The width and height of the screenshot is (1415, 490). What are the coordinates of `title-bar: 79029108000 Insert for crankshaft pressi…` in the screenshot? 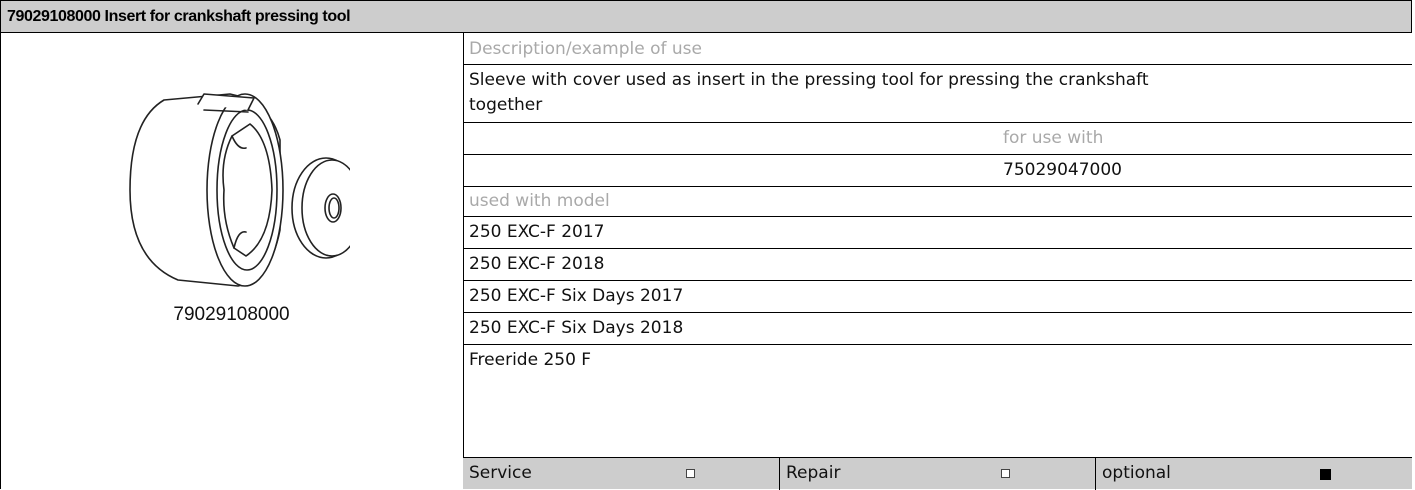 It's located at (706, 16).